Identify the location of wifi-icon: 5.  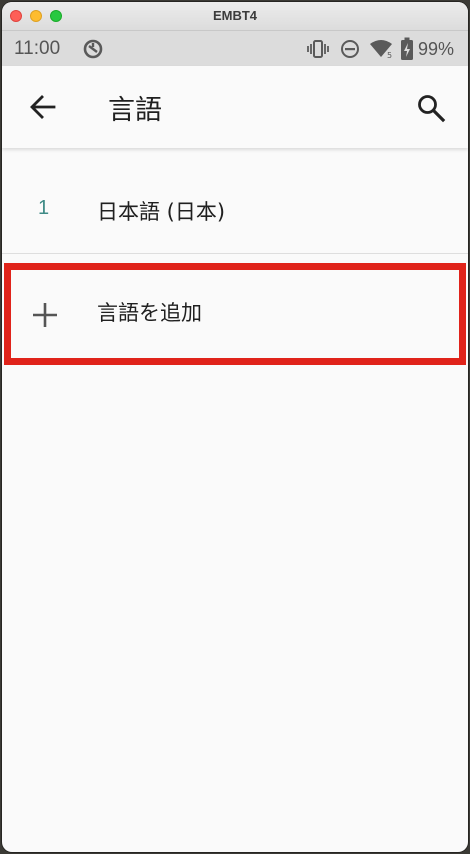
(381, 49).